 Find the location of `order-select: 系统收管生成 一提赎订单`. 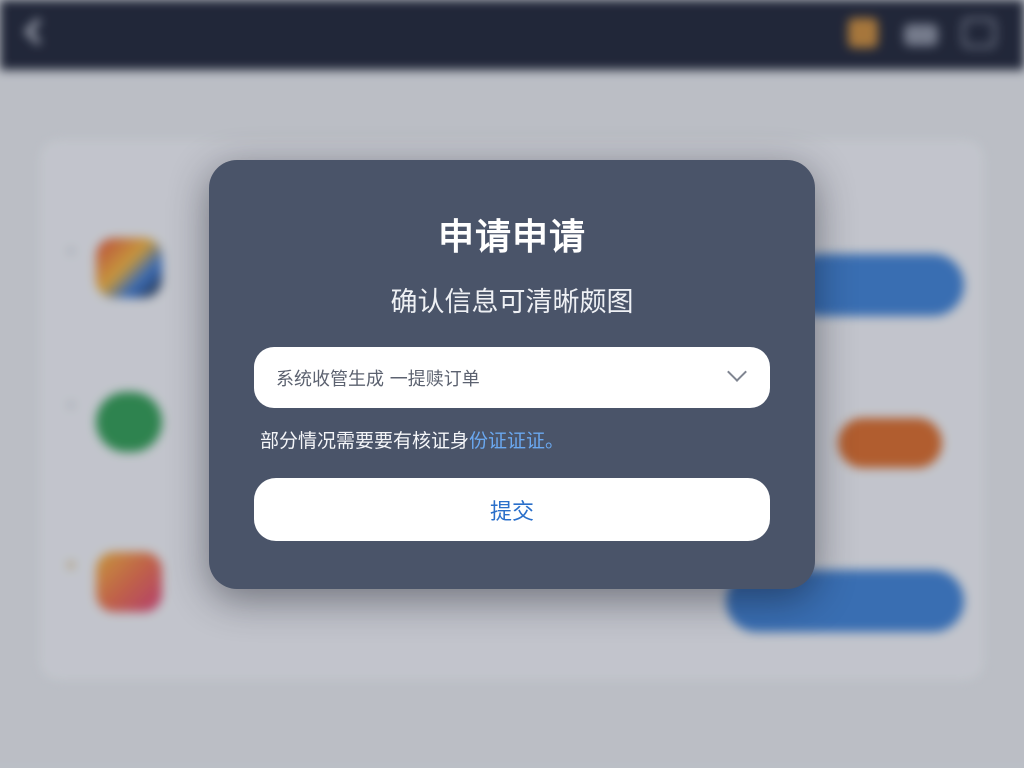

order-select: 系统收管生成 一提赎订单 is located at coordinates (512, 377).